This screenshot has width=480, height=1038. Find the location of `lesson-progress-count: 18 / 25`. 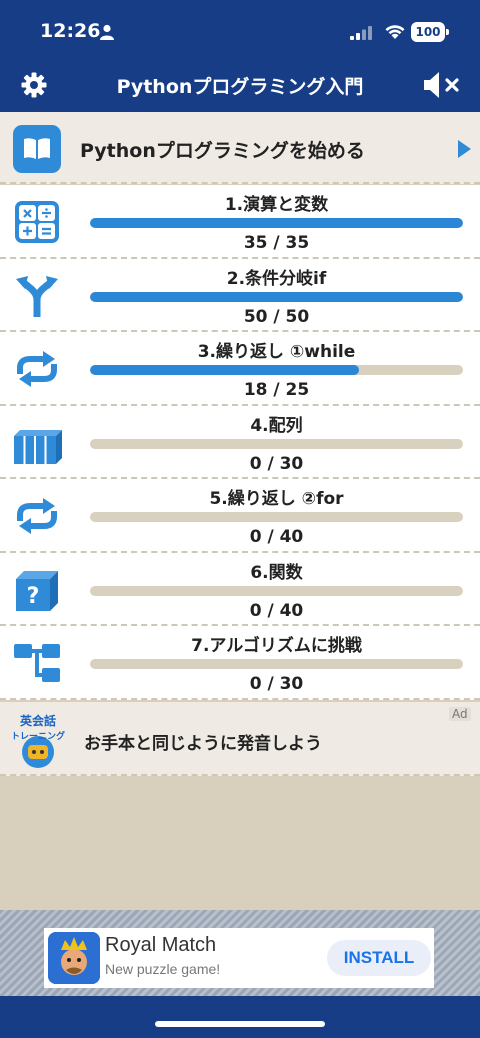

lesson-progress-count: 18 / 25 is located at coordinates (276, 390).